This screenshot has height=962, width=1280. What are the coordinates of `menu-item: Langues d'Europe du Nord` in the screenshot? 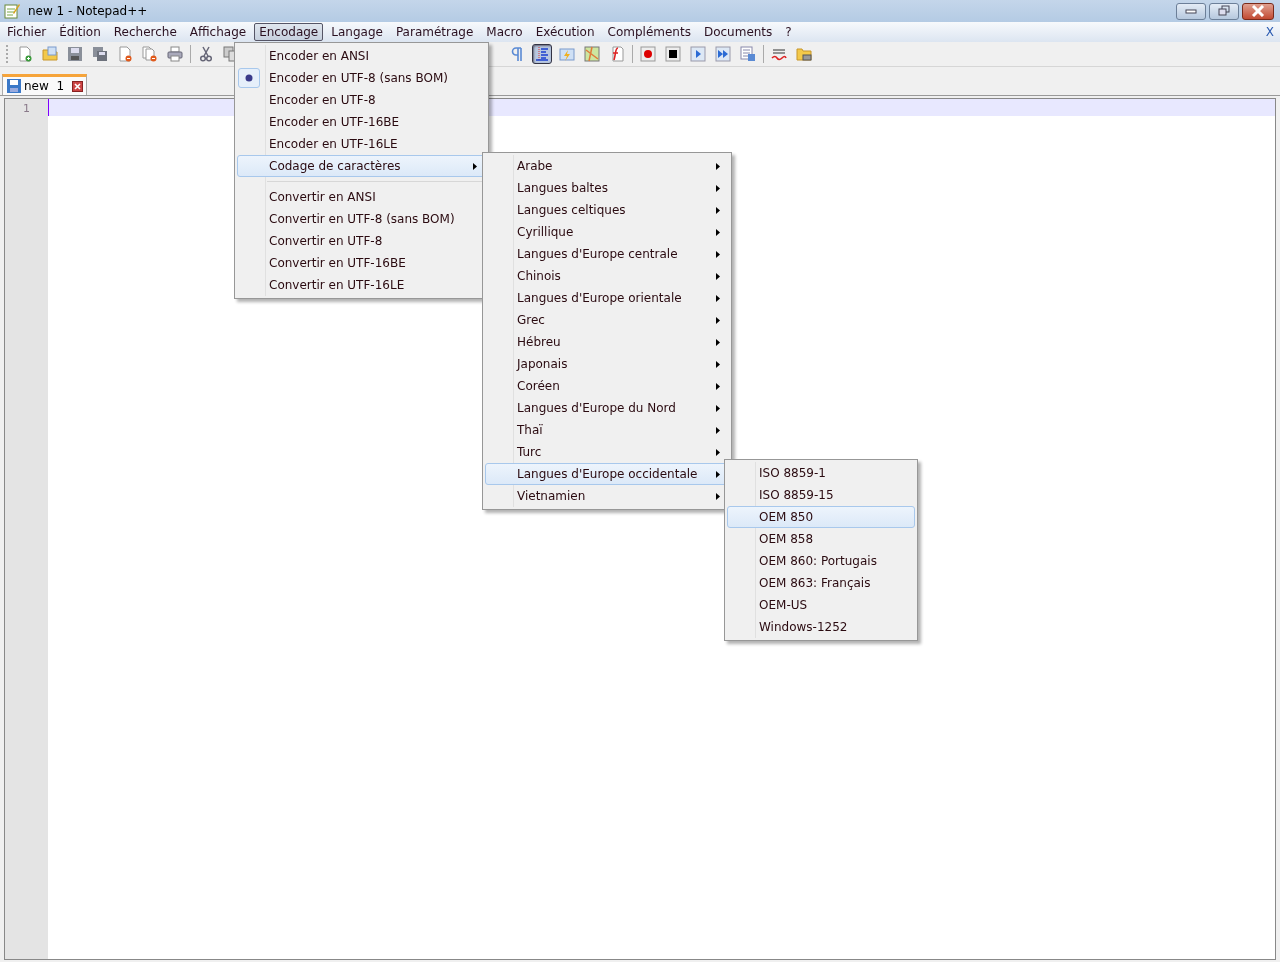 It's located at (607, 408).